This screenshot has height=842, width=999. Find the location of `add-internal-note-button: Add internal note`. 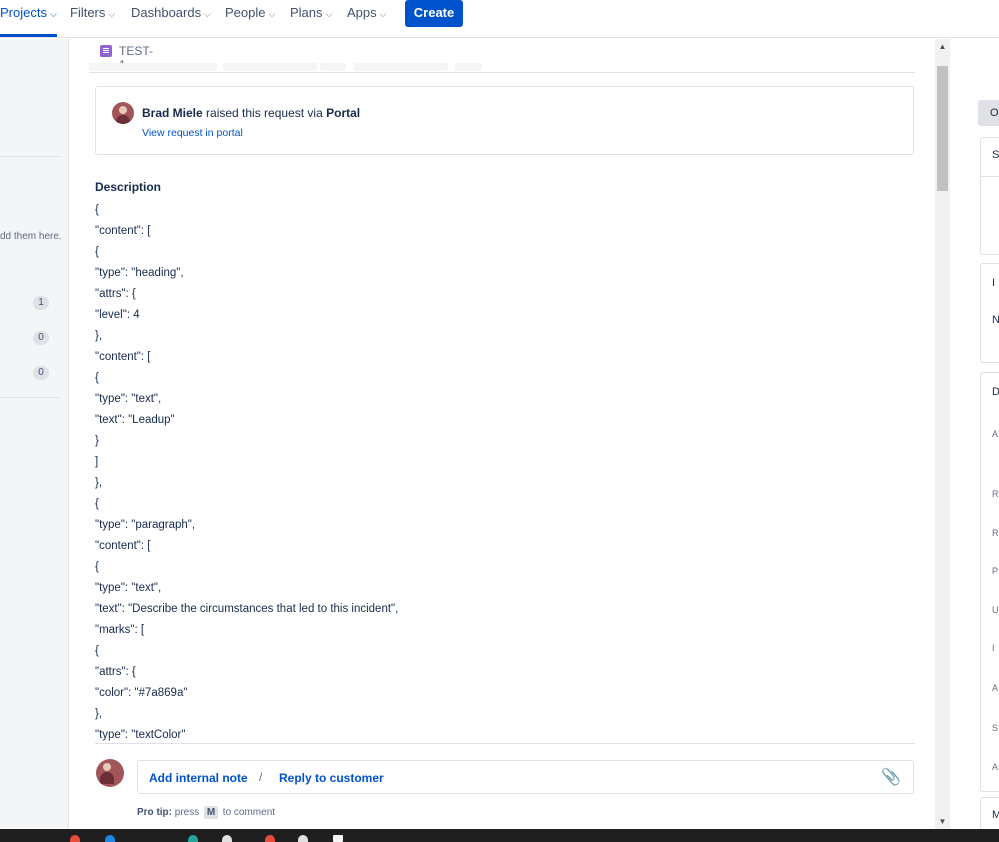

add-internal-note-button: Add internal note is located at coordinates (198, 778).